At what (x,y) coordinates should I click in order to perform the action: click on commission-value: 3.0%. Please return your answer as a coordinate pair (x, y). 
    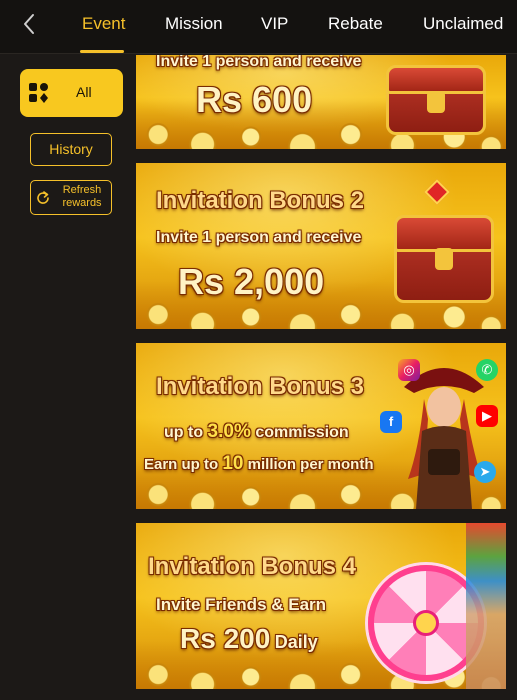
    Looking at the image, I should click on (229, 431).